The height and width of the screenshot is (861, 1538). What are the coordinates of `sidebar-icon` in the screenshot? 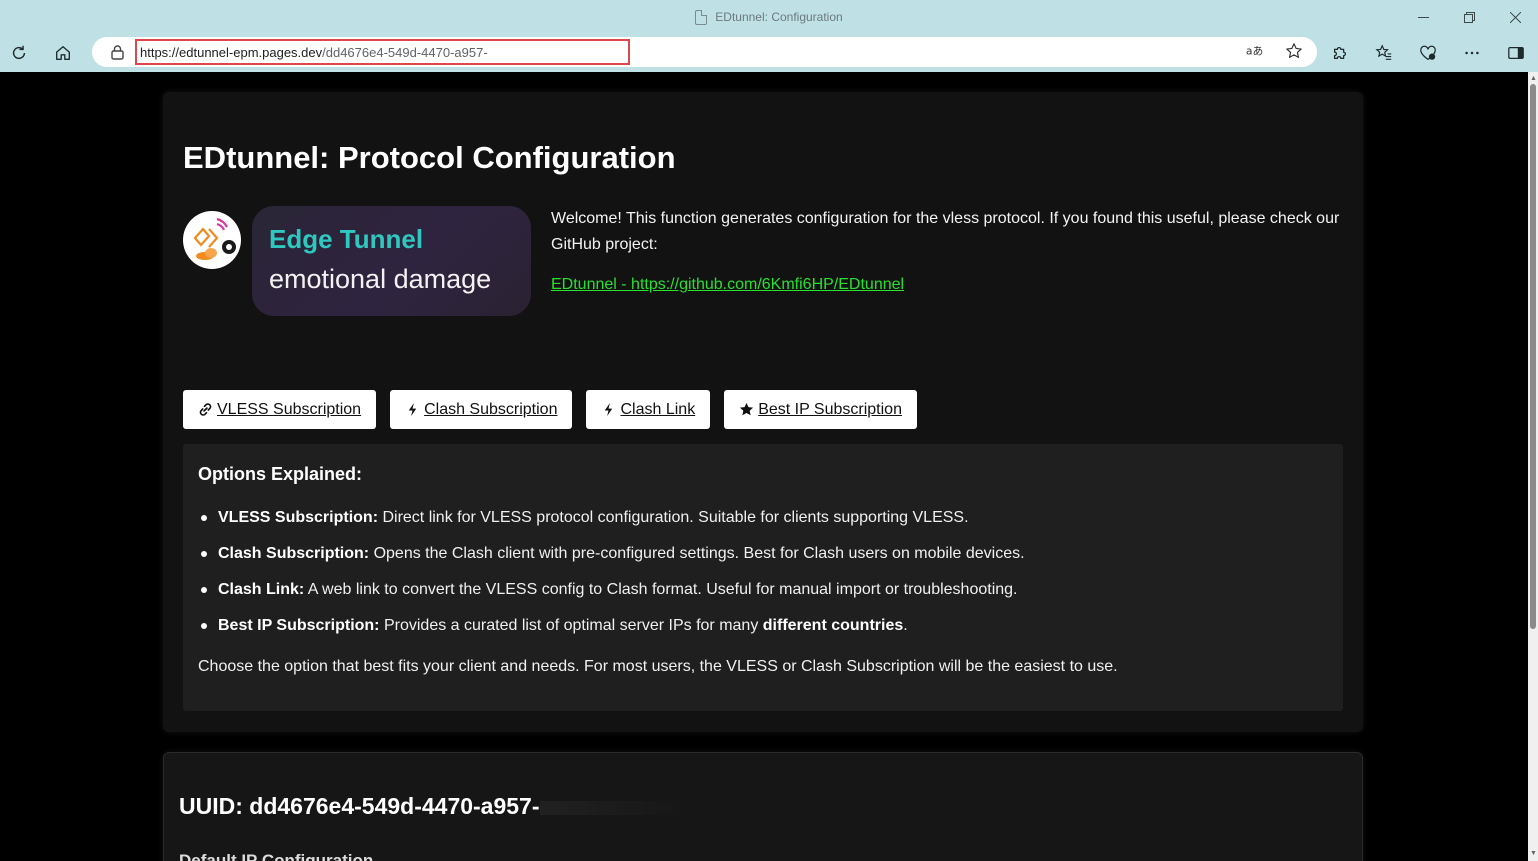 It's located at (1516, 53).